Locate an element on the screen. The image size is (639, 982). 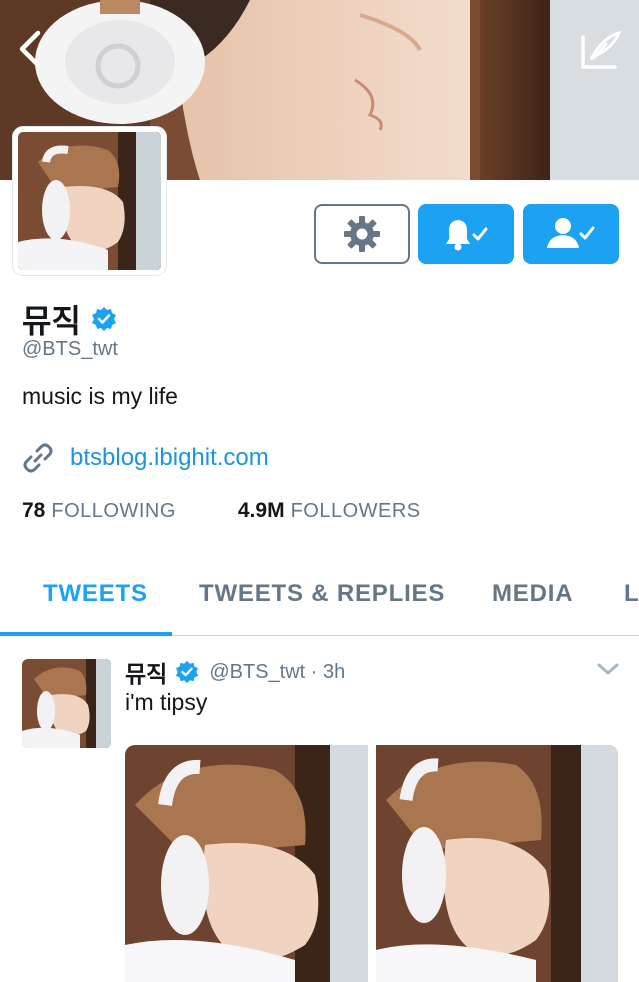
profile-website-link: btsblog.ibighit.com is located at coordinates (169, 458).